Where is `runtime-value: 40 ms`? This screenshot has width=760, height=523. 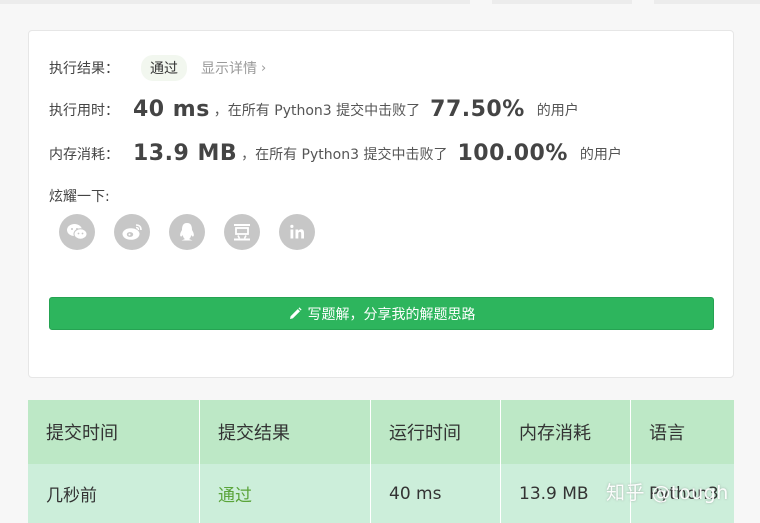
runtime-value: 40 ms is located at coordinates (171, 109).